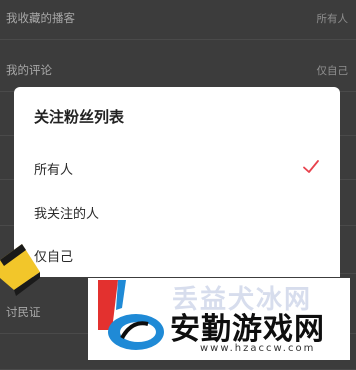  Describe the element at coordinates (332, 71) in the screenshot. I see `settings-row-value: 仅自己` at that location.